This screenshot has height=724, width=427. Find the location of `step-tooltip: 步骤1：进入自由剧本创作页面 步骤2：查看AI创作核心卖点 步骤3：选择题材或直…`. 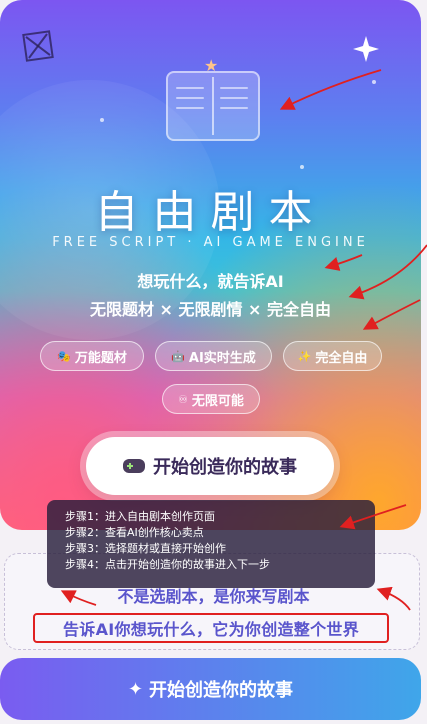

step-tooltip: 步骤1：进入自由剧本创作页面 步骤2：查看AI创作核心卖点 步骤3：选择题材或直… is located at coordinates (211, 544).